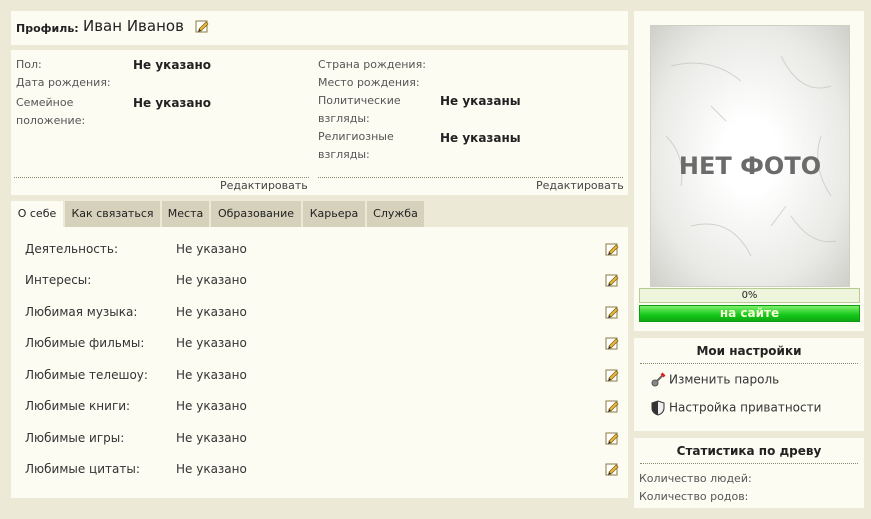 Image resolution: width=871 pixels, height=519 pixels. I want to click on books-label: Любимые книги:, so click(78, 406).